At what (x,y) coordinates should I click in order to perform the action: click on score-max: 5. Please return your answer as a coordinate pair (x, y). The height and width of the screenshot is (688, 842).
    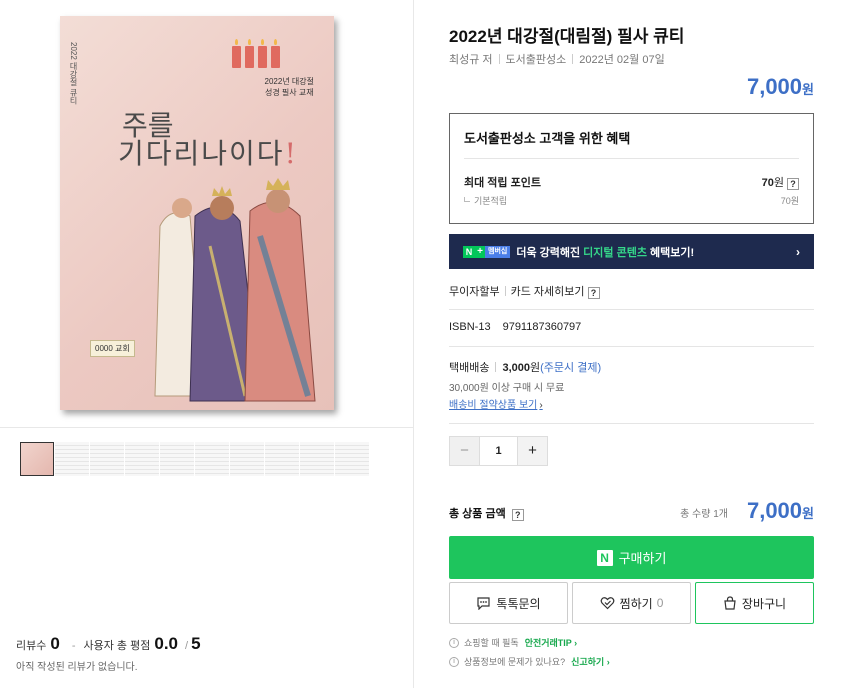
    Looking at the image, I should click on (196, 643).